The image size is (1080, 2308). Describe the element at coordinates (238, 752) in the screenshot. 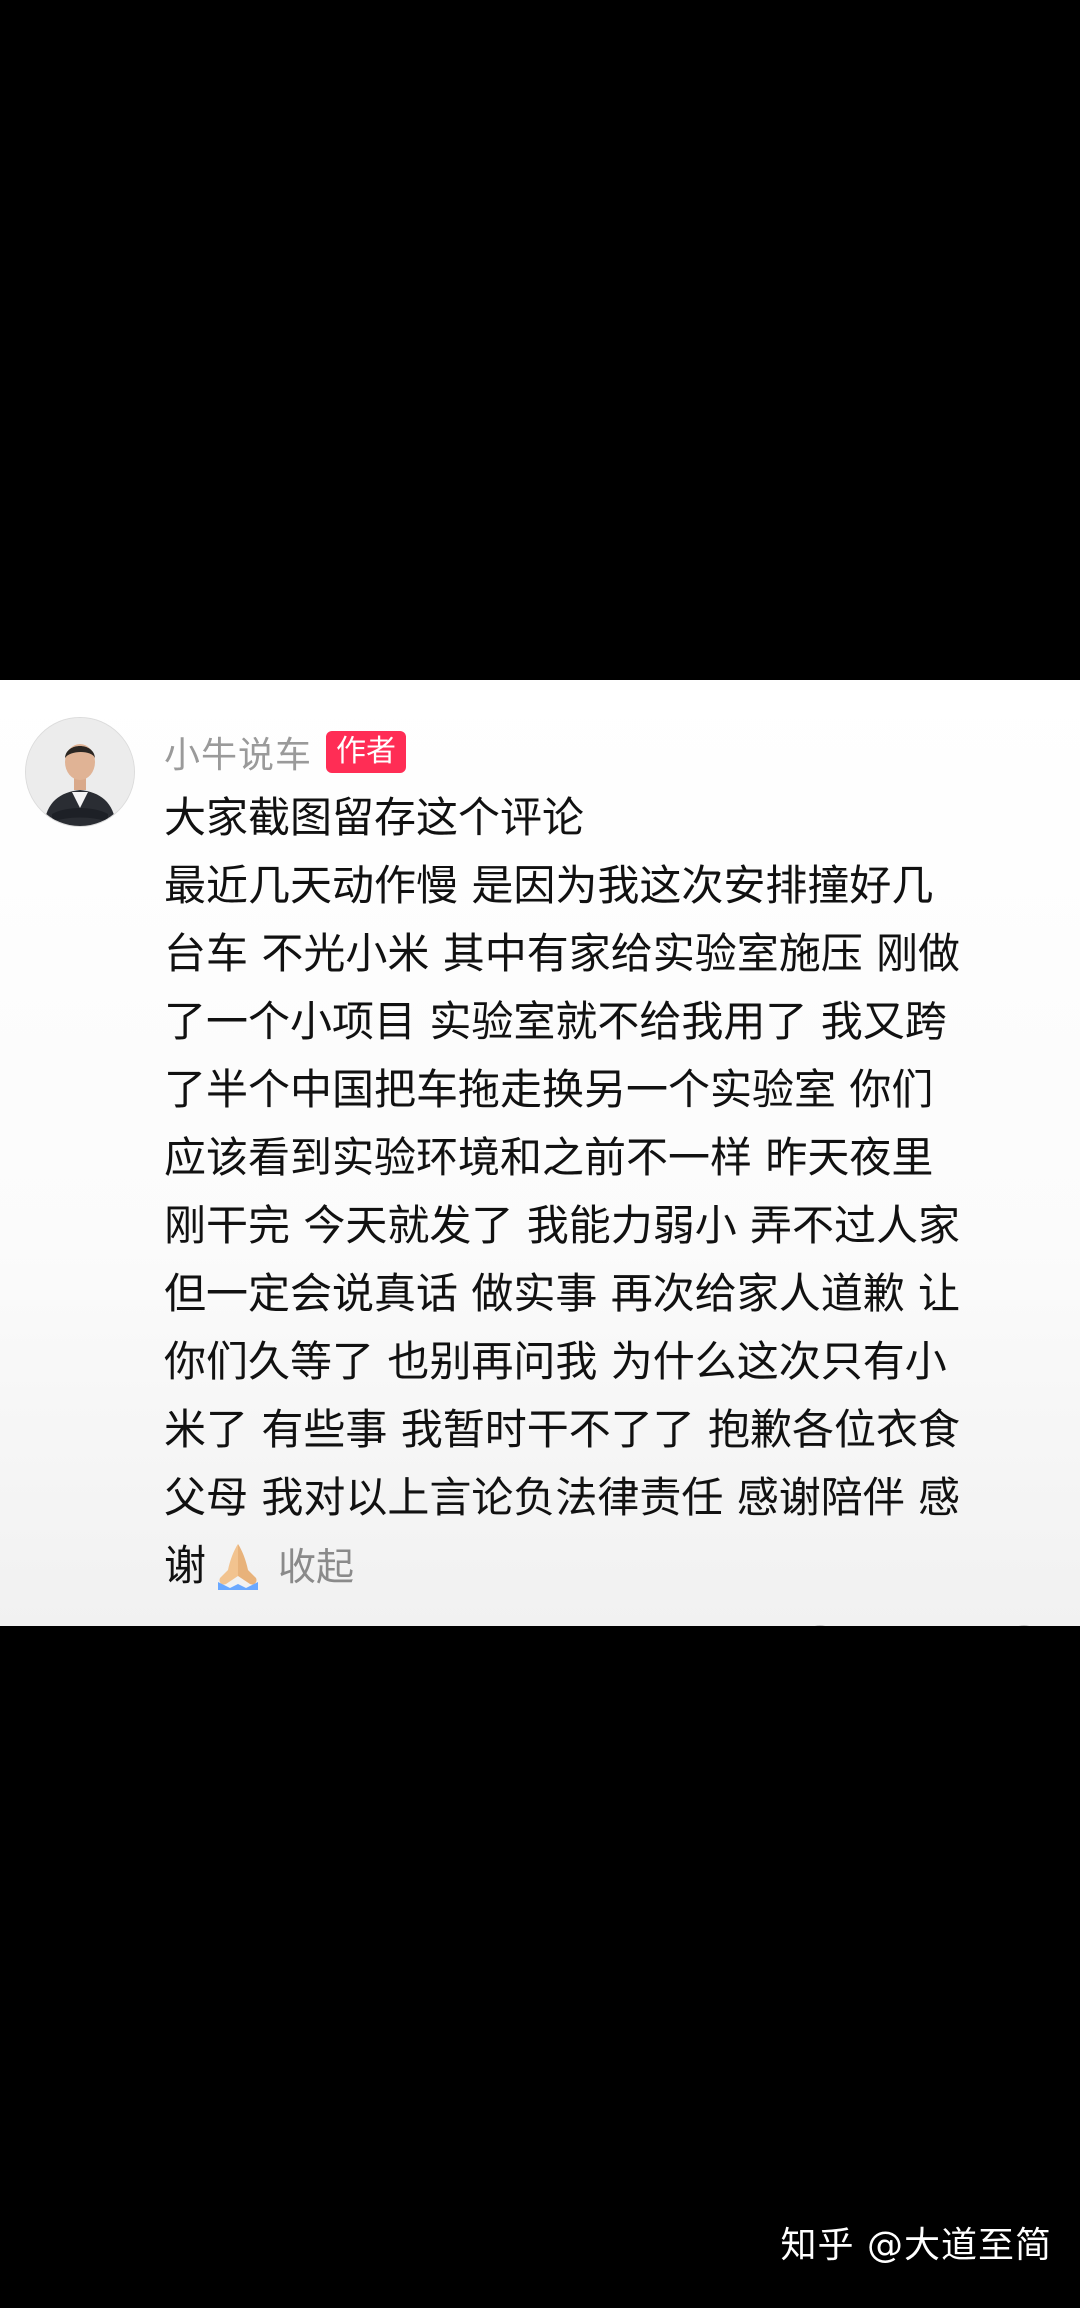

I see `author-name: 小牛说车` at that location.